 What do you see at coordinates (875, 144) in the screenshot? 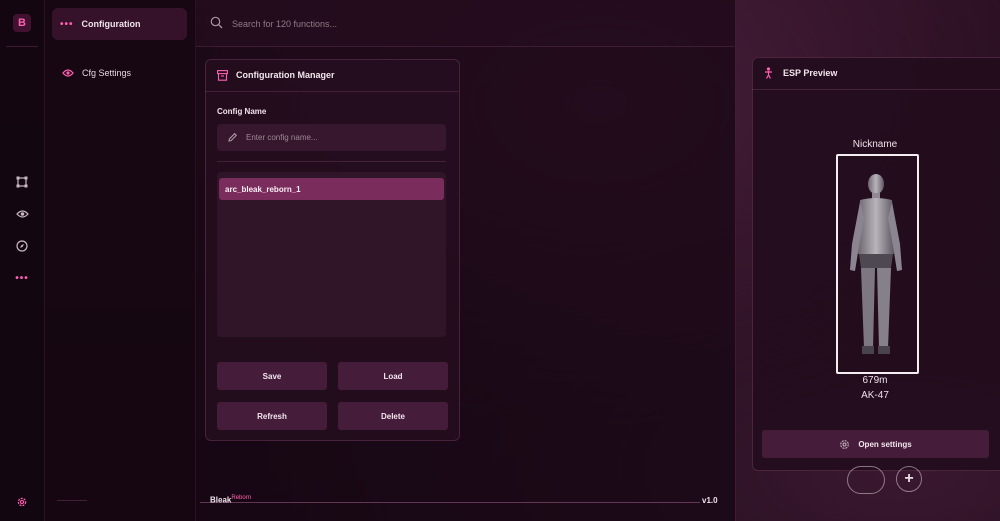
I see `esp-nickname: Nickname` at bounding box center [875, 144].